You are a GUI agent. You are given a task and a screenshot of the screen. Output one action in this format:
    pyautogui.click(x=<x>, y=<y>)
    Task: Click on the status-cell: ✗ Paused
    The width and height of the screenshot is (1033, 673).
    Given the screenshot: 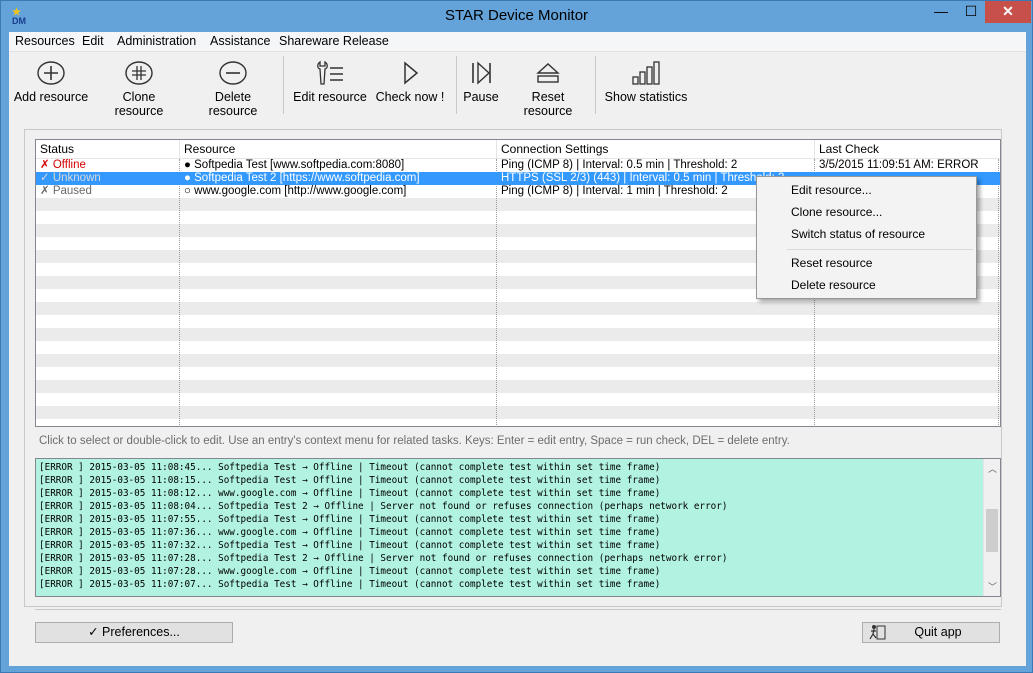 What is the action you would take?
    pyautogui.click(x=66, y=191)
    